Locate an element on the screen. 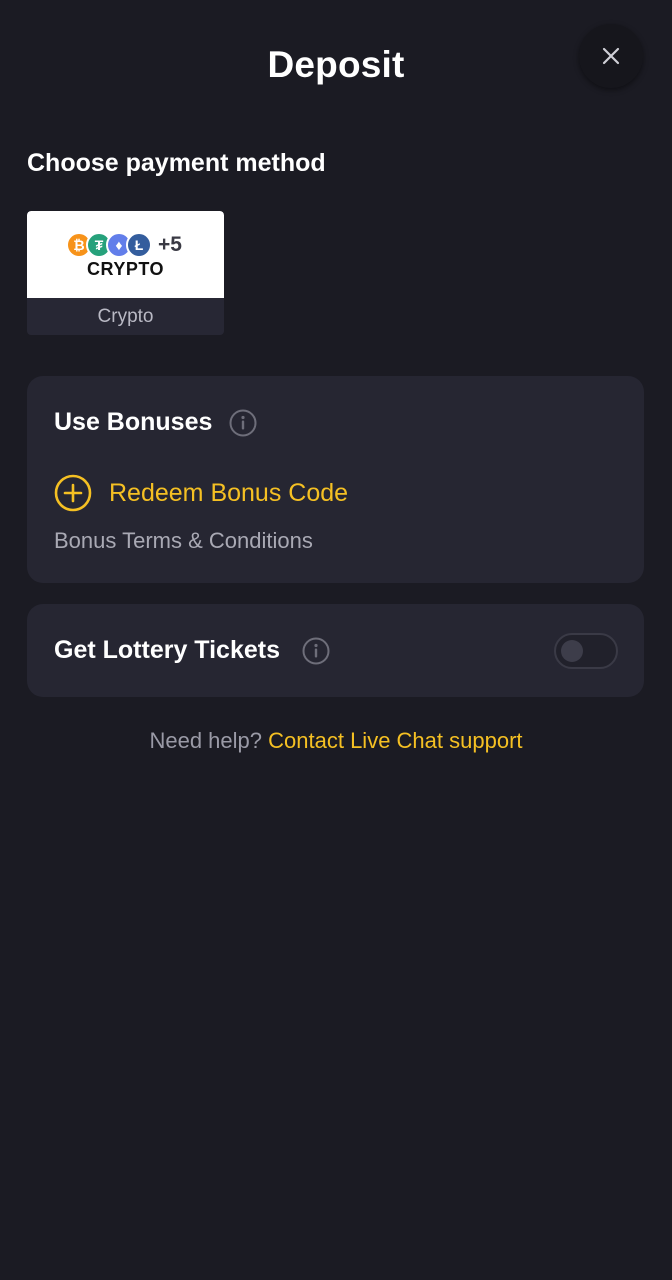 This screenshot has height=1280, width=672. close-icon is located at coordinates (611, 56).